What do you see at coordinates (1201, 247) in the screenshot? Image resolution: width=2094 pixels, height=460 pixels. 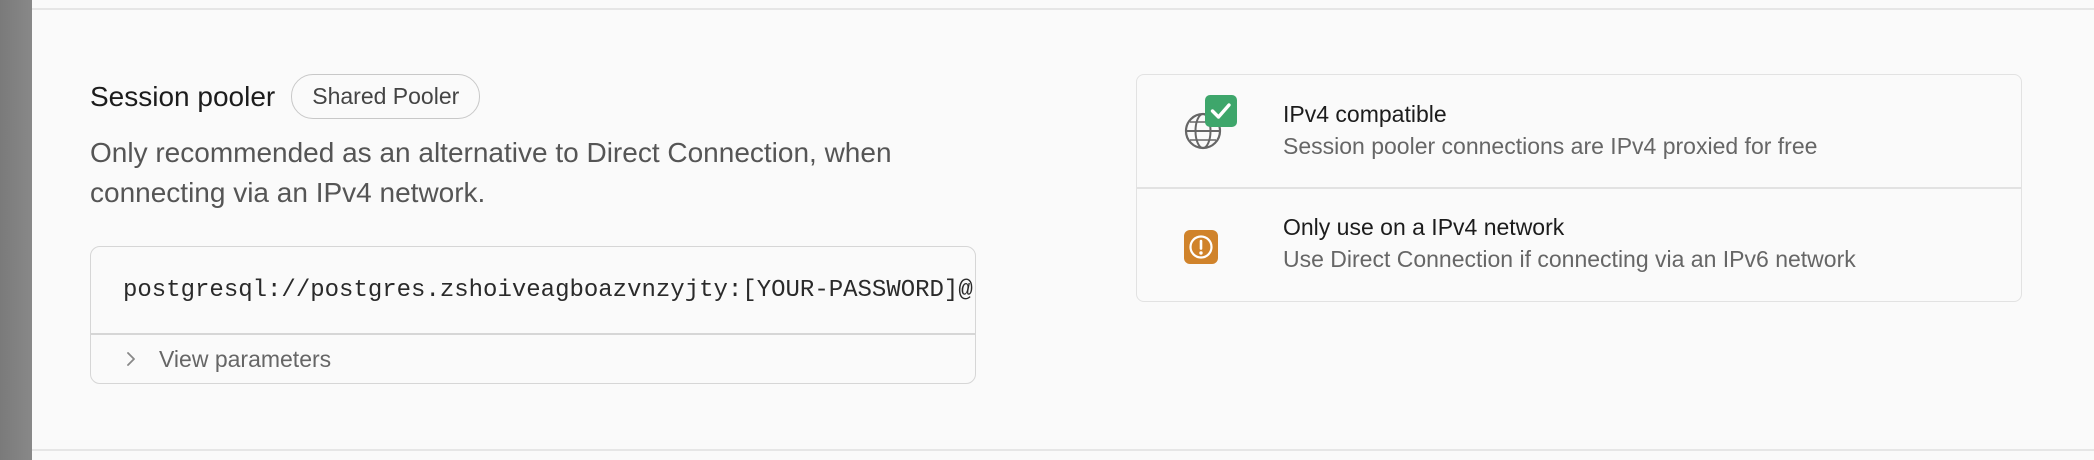 I see `warning-icon` at bounding box center [1201, 247].